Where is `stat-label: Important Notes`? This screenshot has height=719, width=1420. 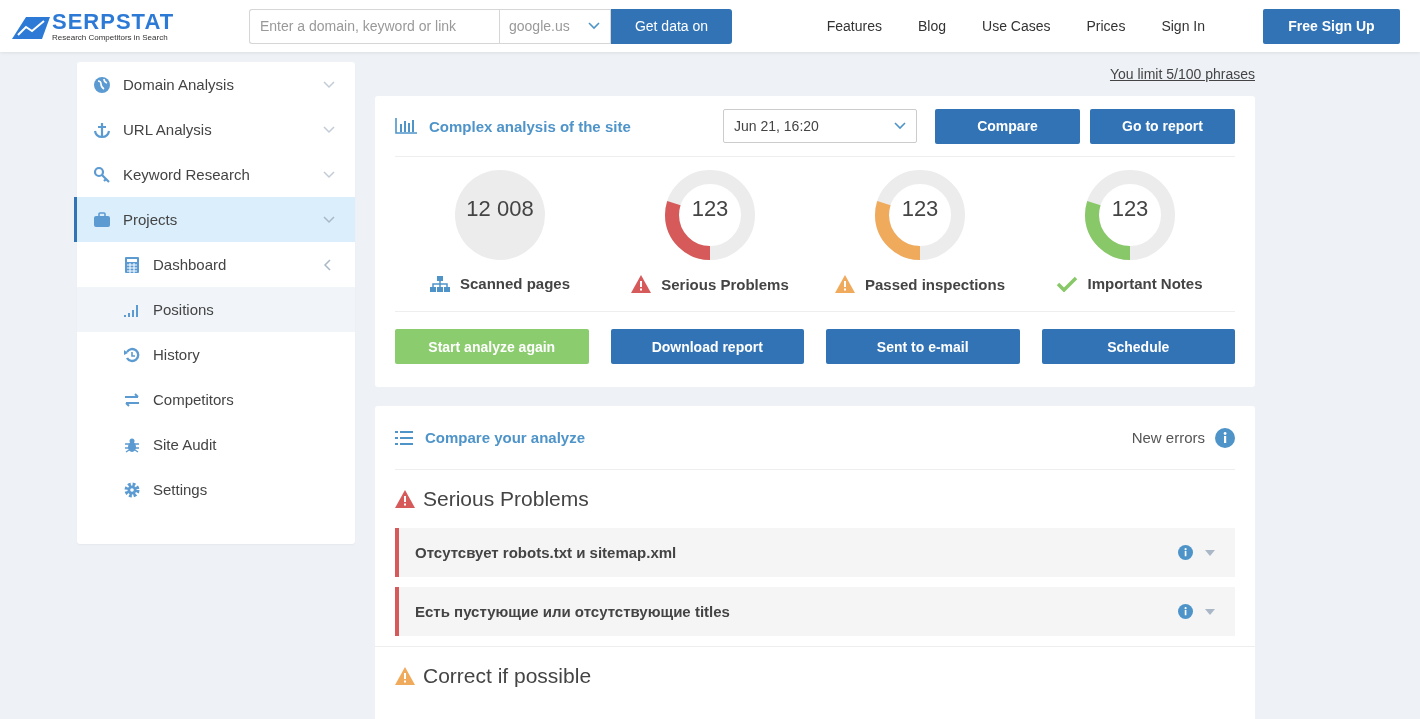
stat-label: Important Notes is located at coordinates (1145, 283).